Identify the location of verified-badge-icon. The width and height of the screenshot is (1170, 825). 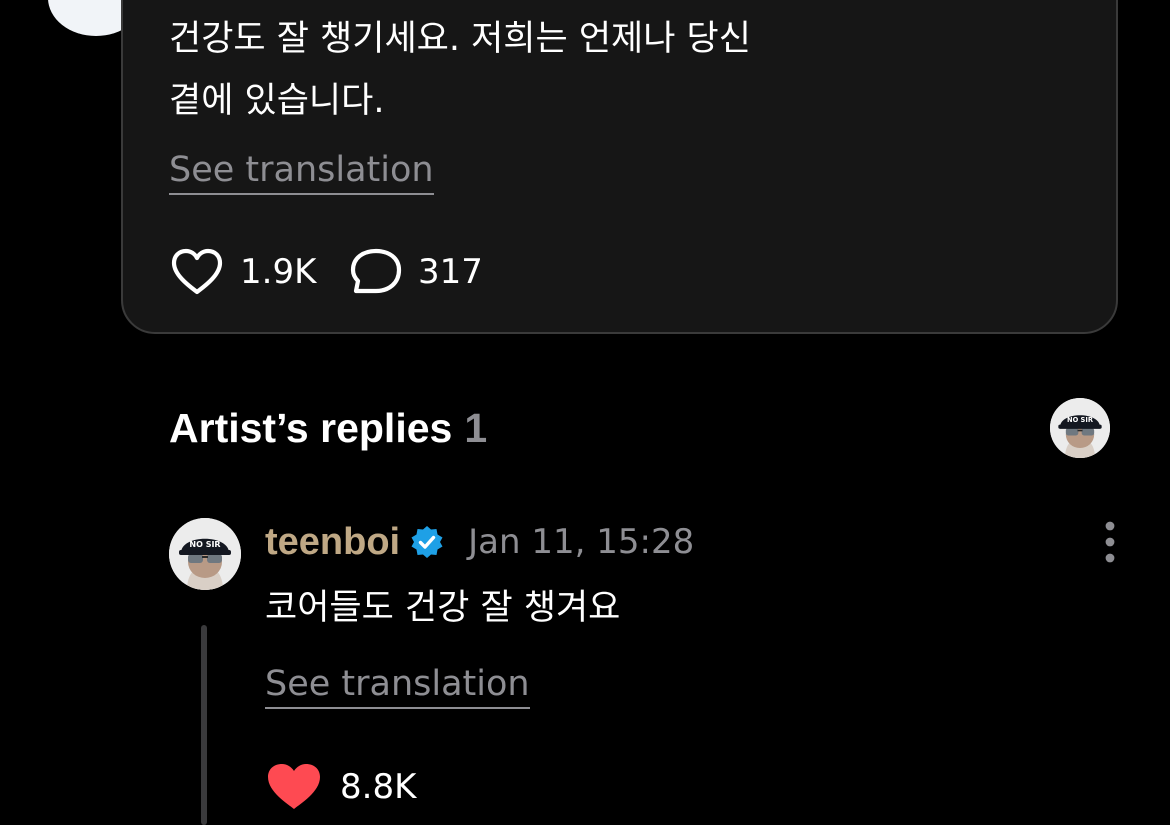
(427, 542).